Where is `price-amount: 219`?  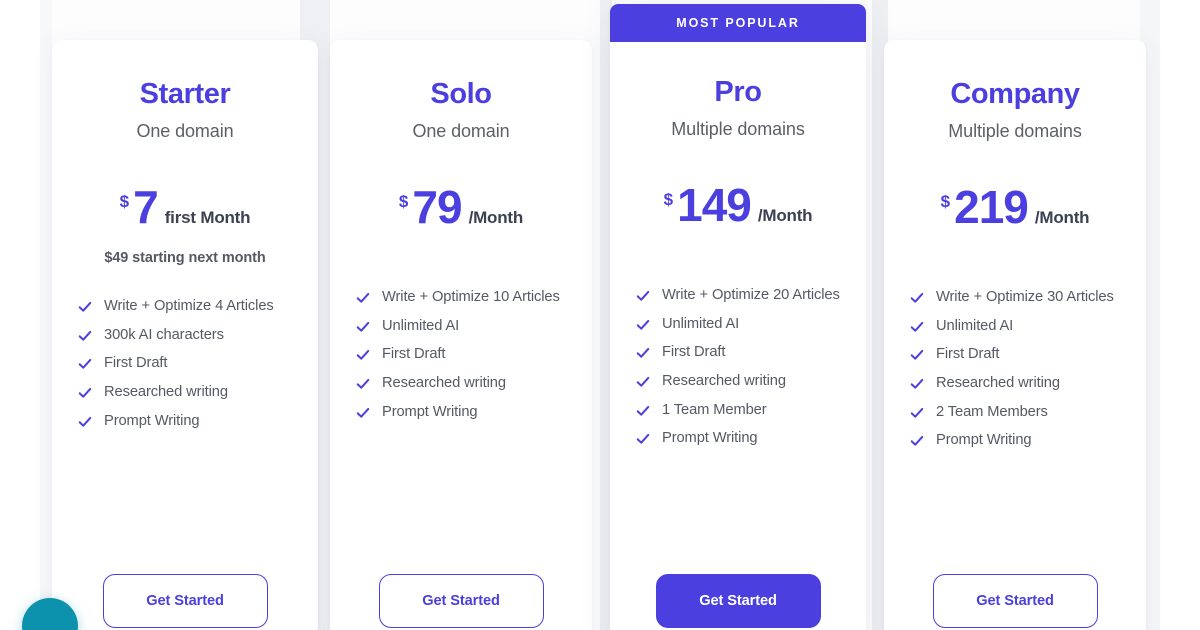
price-amount: 219 is located at coordinates (991, 207).